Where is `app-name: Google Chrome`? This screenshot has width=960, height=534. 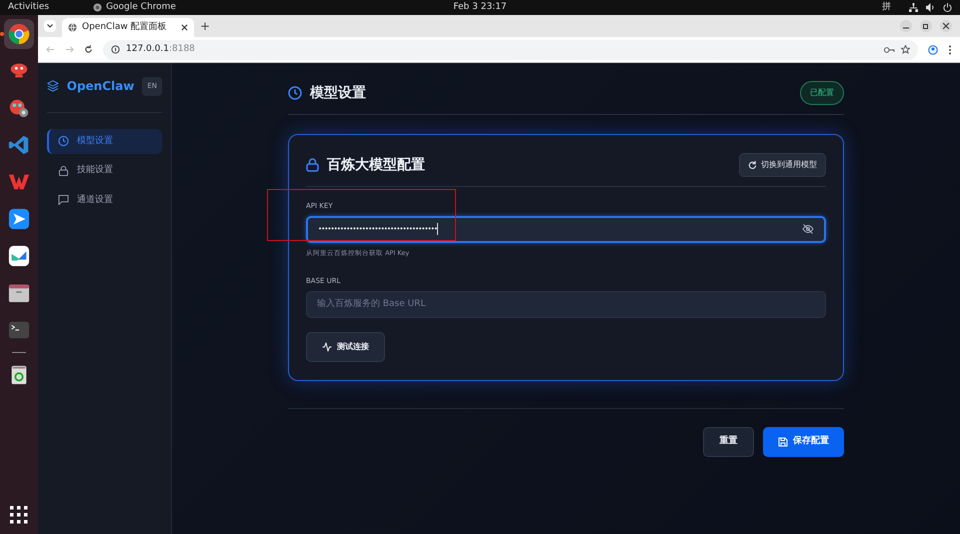 app-name: Google Chrome is located at coordinates (141, 7).